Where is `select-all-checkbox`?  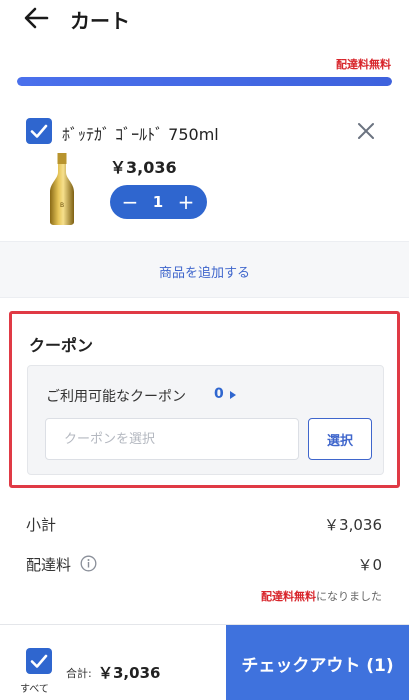 select-all-checkbox is located at coordinates (39, 661).